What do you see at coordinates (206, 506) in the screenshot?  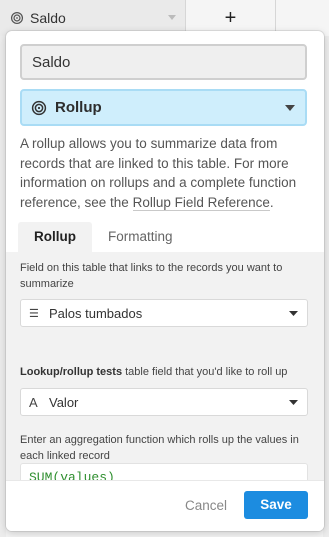 I see `cancel-button: Cancel` at bounding box center [206, 506].